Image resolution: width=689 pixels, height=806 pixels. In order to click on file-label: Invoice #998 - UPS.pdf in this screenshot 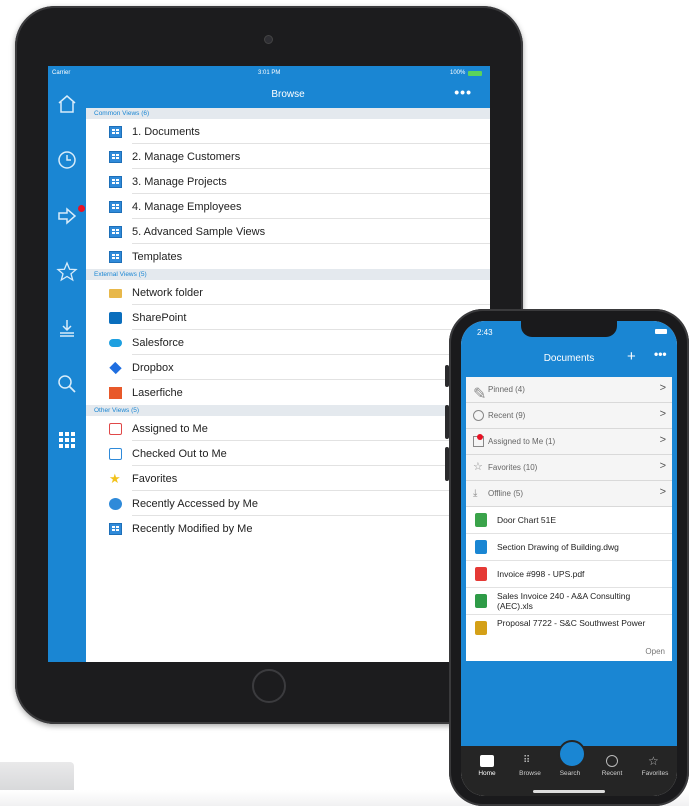, I will do `click(541, 574)`.